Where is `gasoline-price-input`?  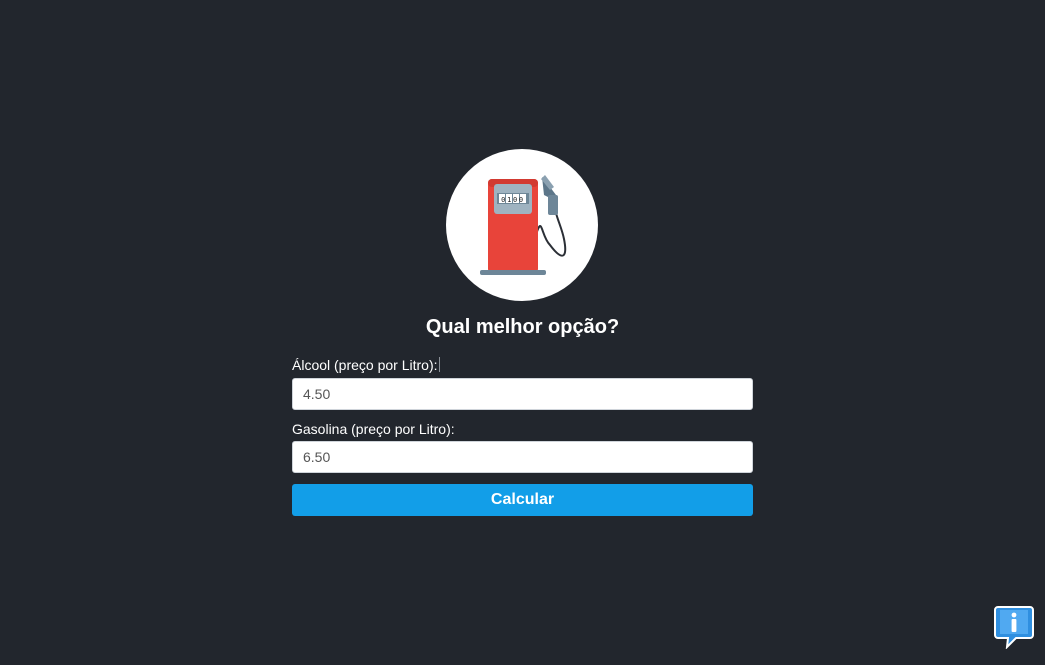
gasoline-price-input is located at coordinates (522, 457).